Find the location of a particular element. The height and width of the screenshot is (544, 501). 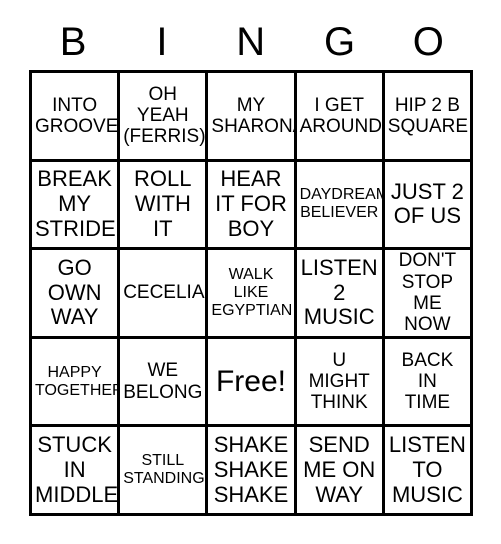

bingo-cell-label: BACK IN TIME is located at coordinates (427, 381).